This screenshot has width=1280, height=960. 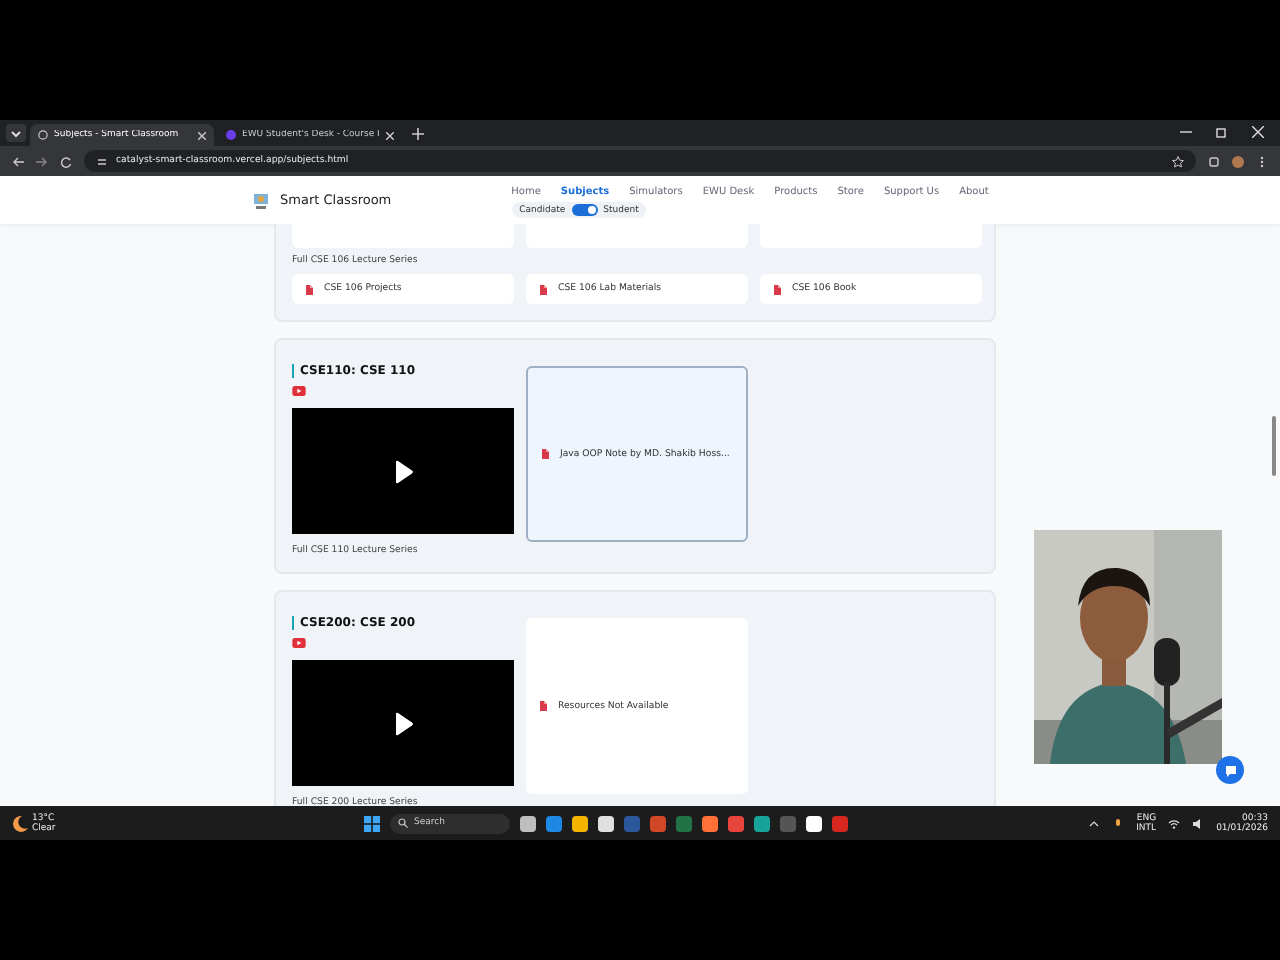 What do you see at coordinates (1238, 161) in the screenshot?
I see `profile-avatar` at bounding box center [1238, 161].